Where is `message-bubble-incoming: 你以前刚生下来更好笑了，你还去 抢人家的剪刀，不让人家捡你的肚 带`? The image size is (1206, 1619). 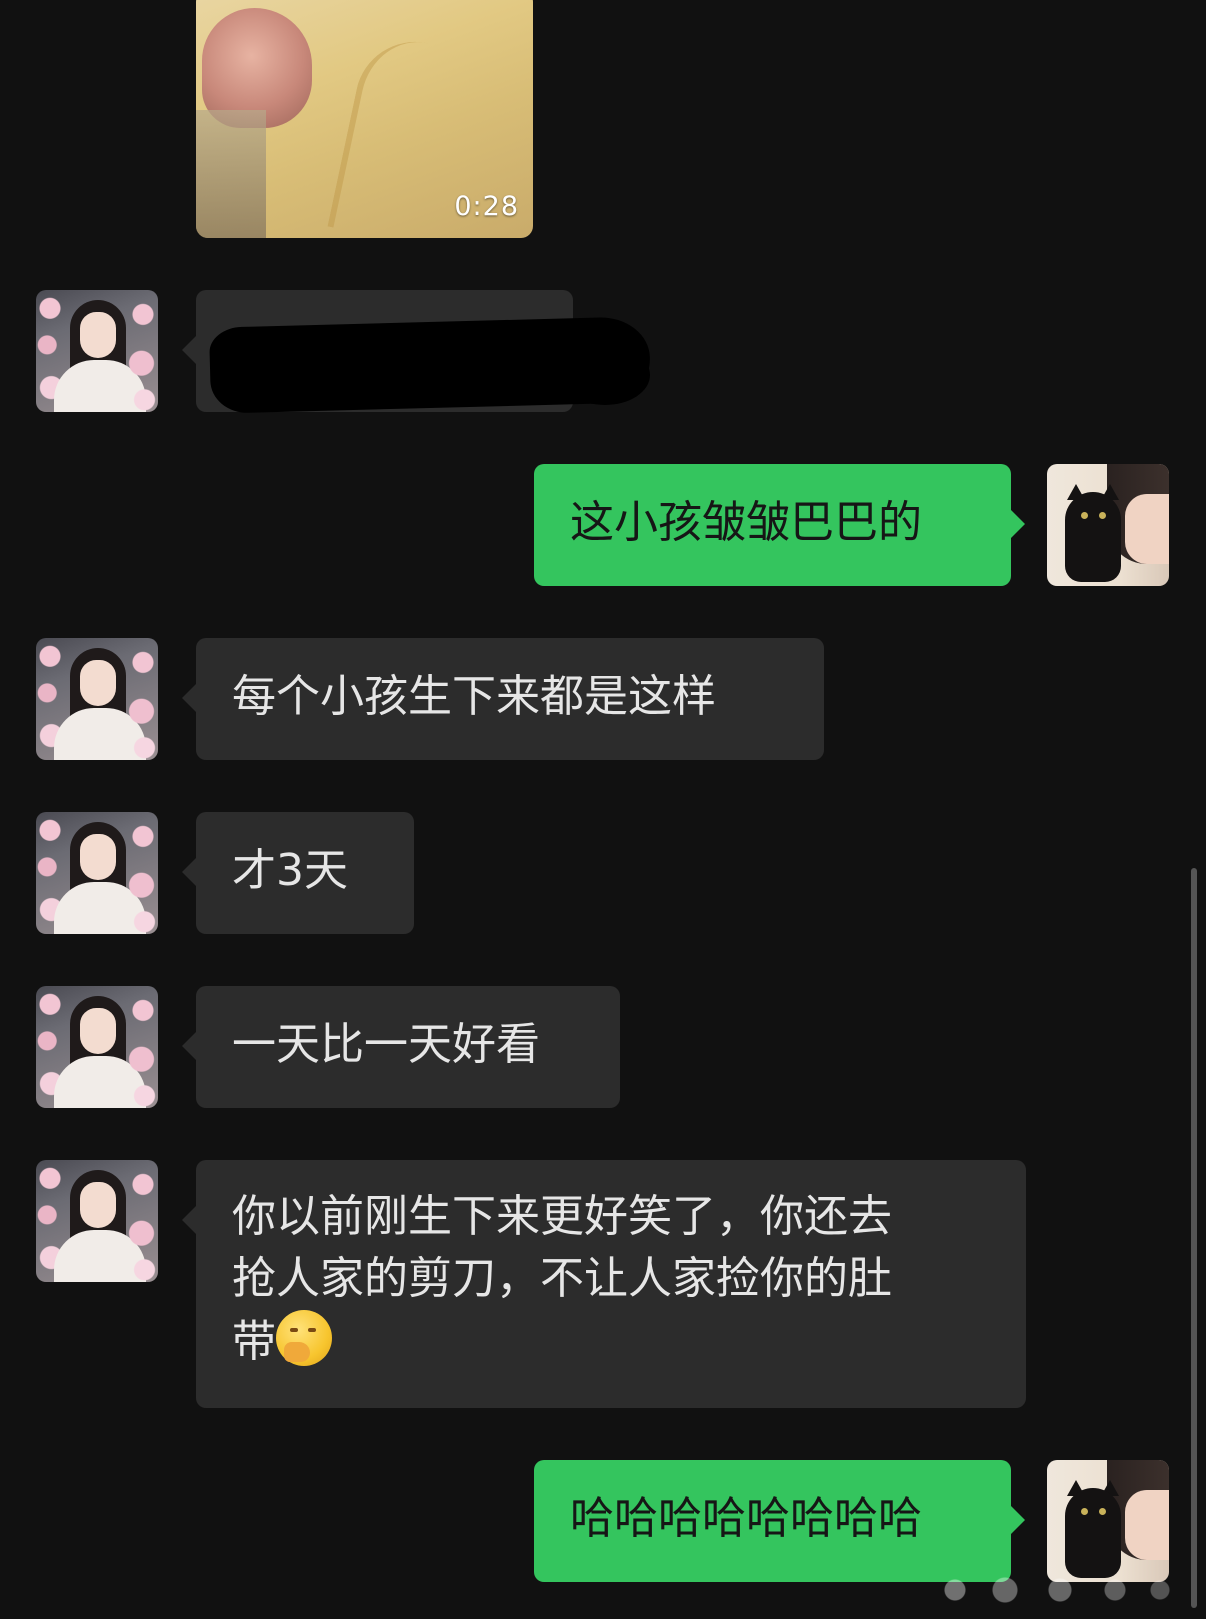 message-bubble-incoming: 你以前刚生下来更好笑了，你还去 抢人家的剪刀，不让人家捡你的肚 带 is located at coordinates (604, 1284).